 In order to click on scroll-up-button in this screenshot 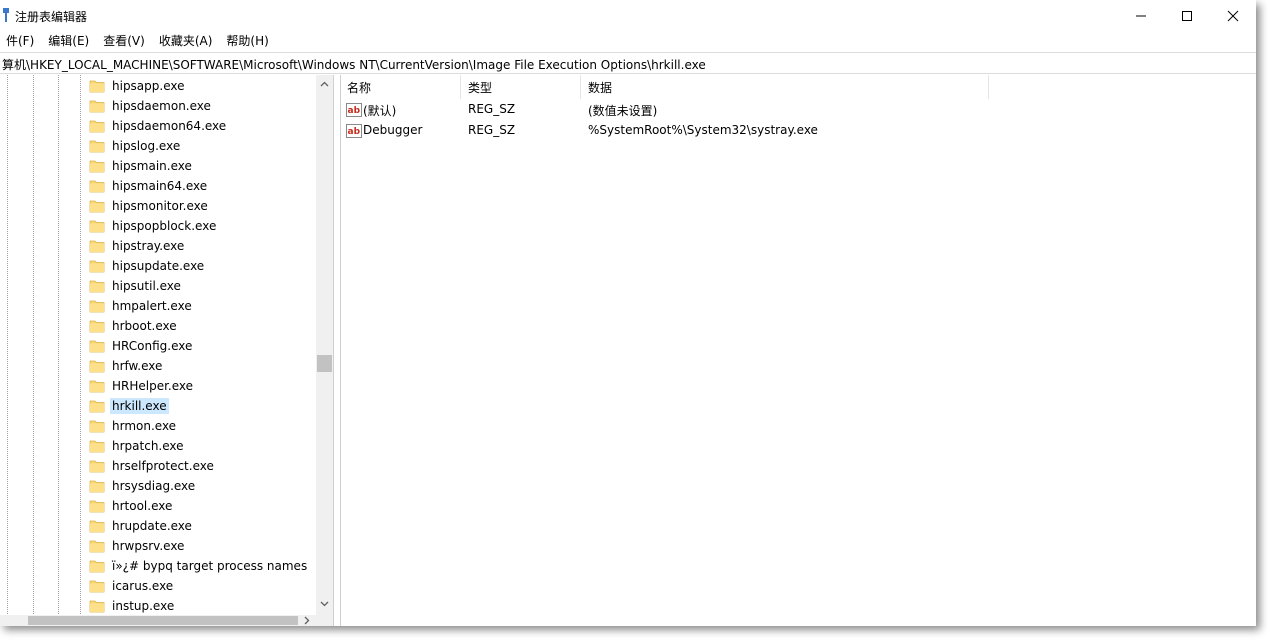, I will do `click(324, 83)`.